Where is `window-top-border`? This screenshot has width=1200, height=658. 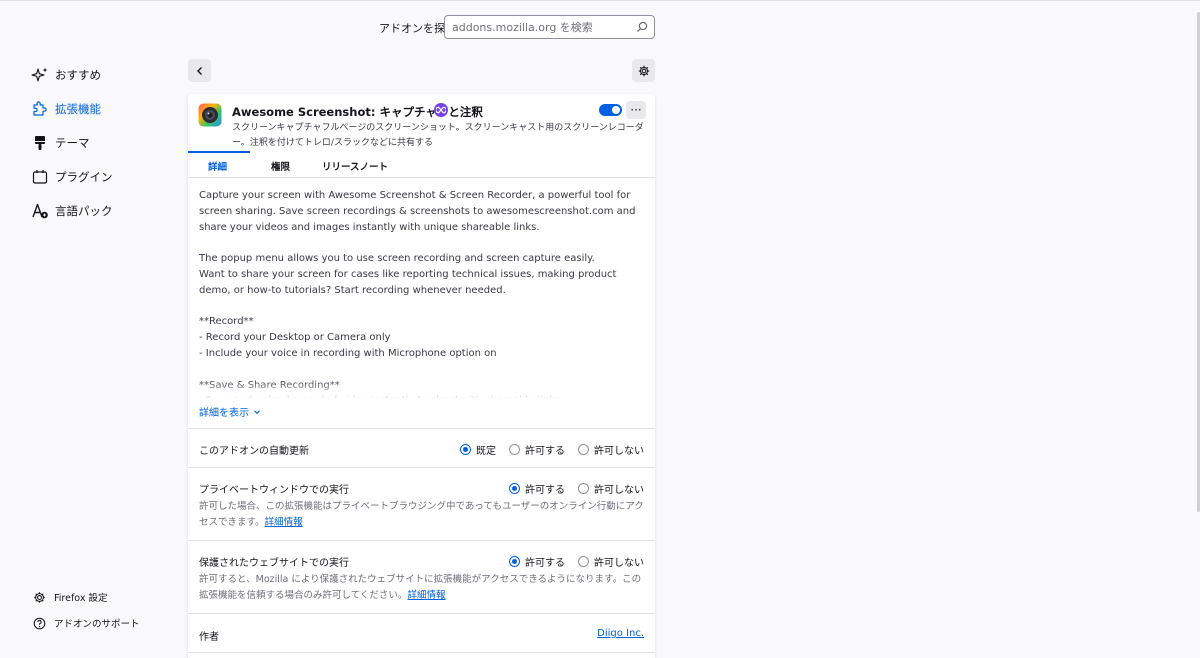
window-top-border is located at coordinates (600, 0).